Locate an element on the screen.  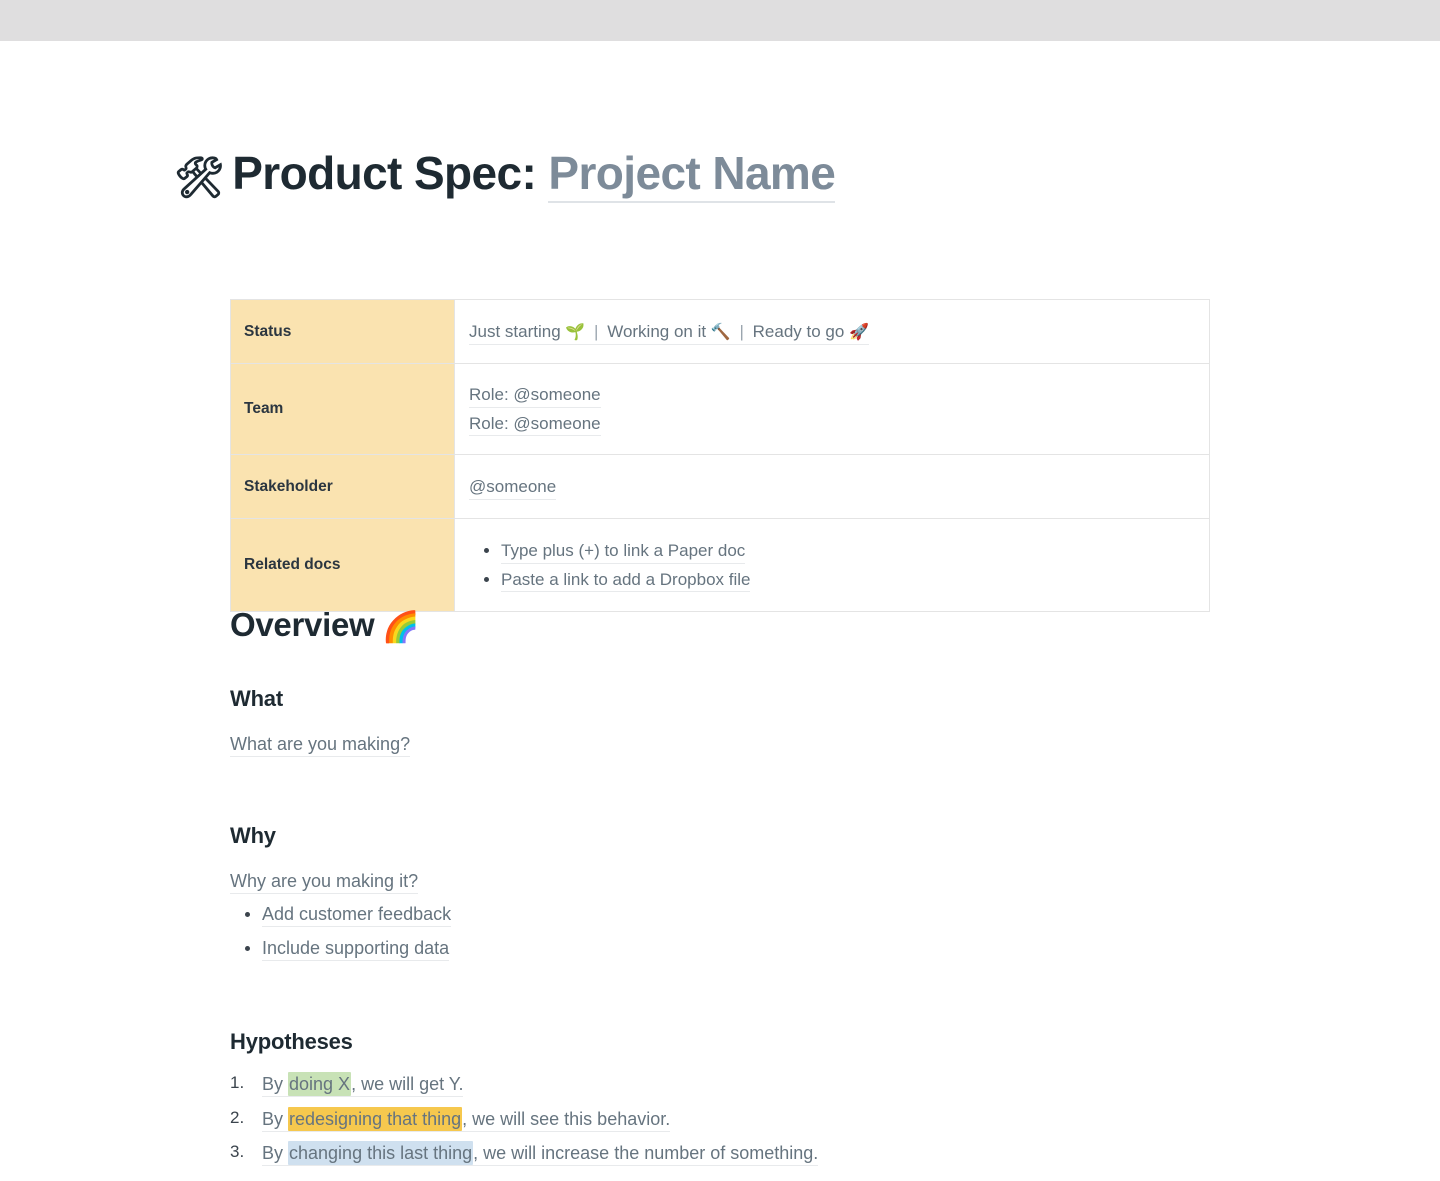
stakeholder-mention: @someone is located at coordinates (513, 488).